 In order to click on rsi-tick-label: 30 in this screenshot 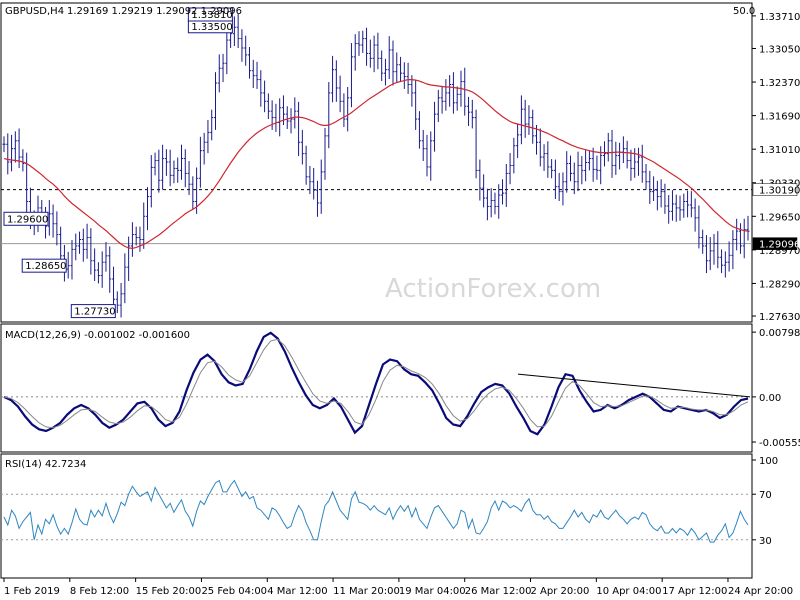, I will do `click(765, 541)`.